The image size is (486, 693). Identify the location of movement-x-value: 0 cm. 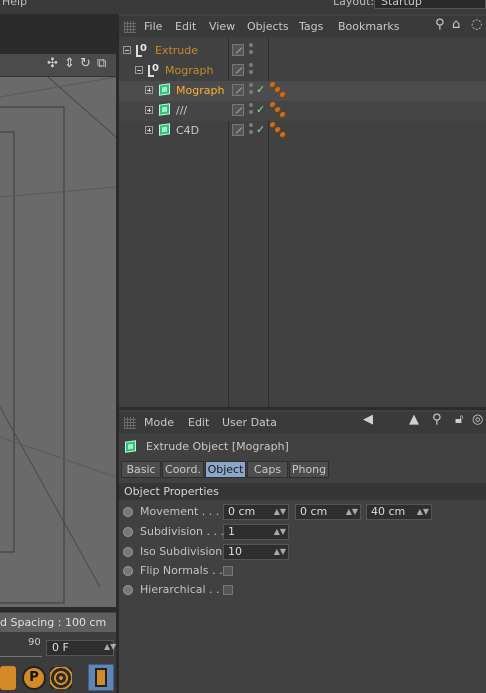
(242, 511).